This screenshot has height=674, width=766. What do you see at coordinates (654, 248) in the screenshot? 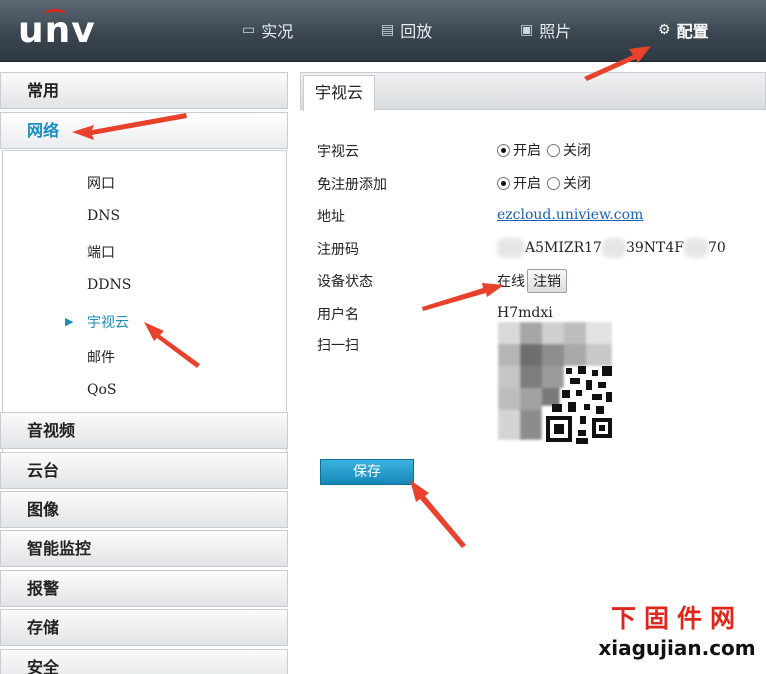
I see `reg-code-part-2: 39NT4F` at bounding box center [654, 248].